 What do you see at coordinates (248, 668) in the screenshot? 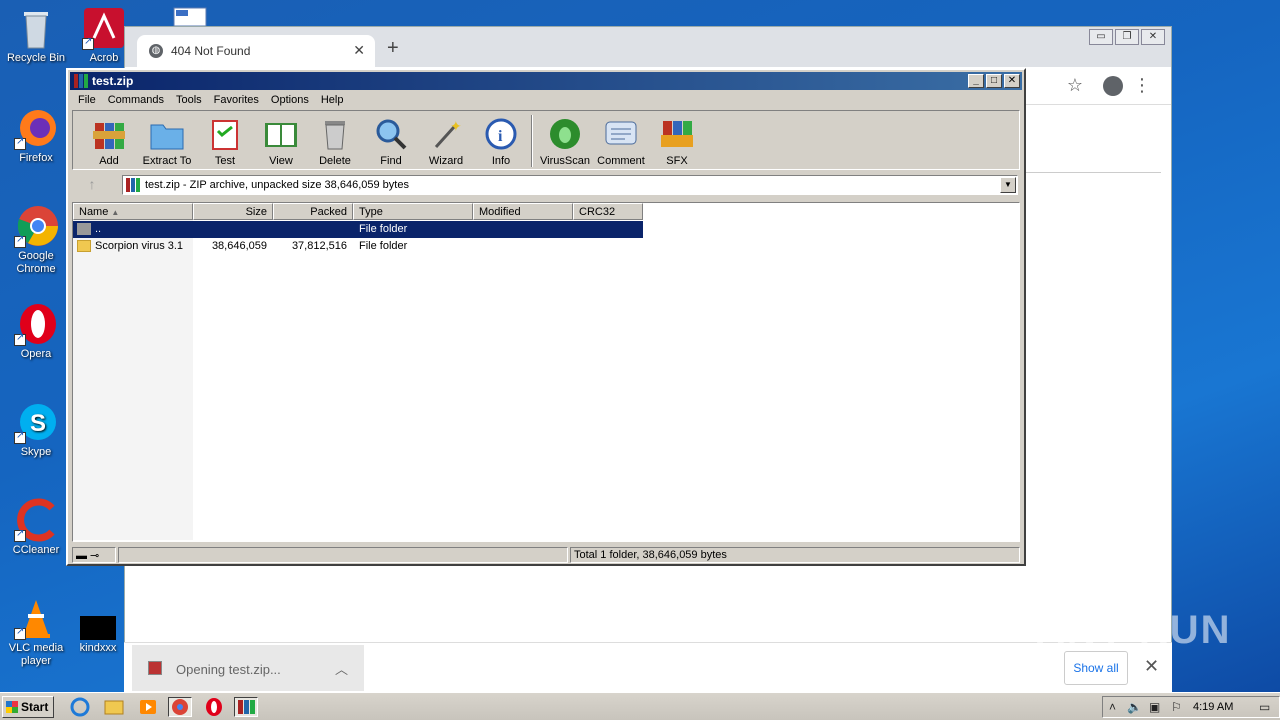
I see `download-item: Opening test.zip... ︿` at bounding box center [248, 668].